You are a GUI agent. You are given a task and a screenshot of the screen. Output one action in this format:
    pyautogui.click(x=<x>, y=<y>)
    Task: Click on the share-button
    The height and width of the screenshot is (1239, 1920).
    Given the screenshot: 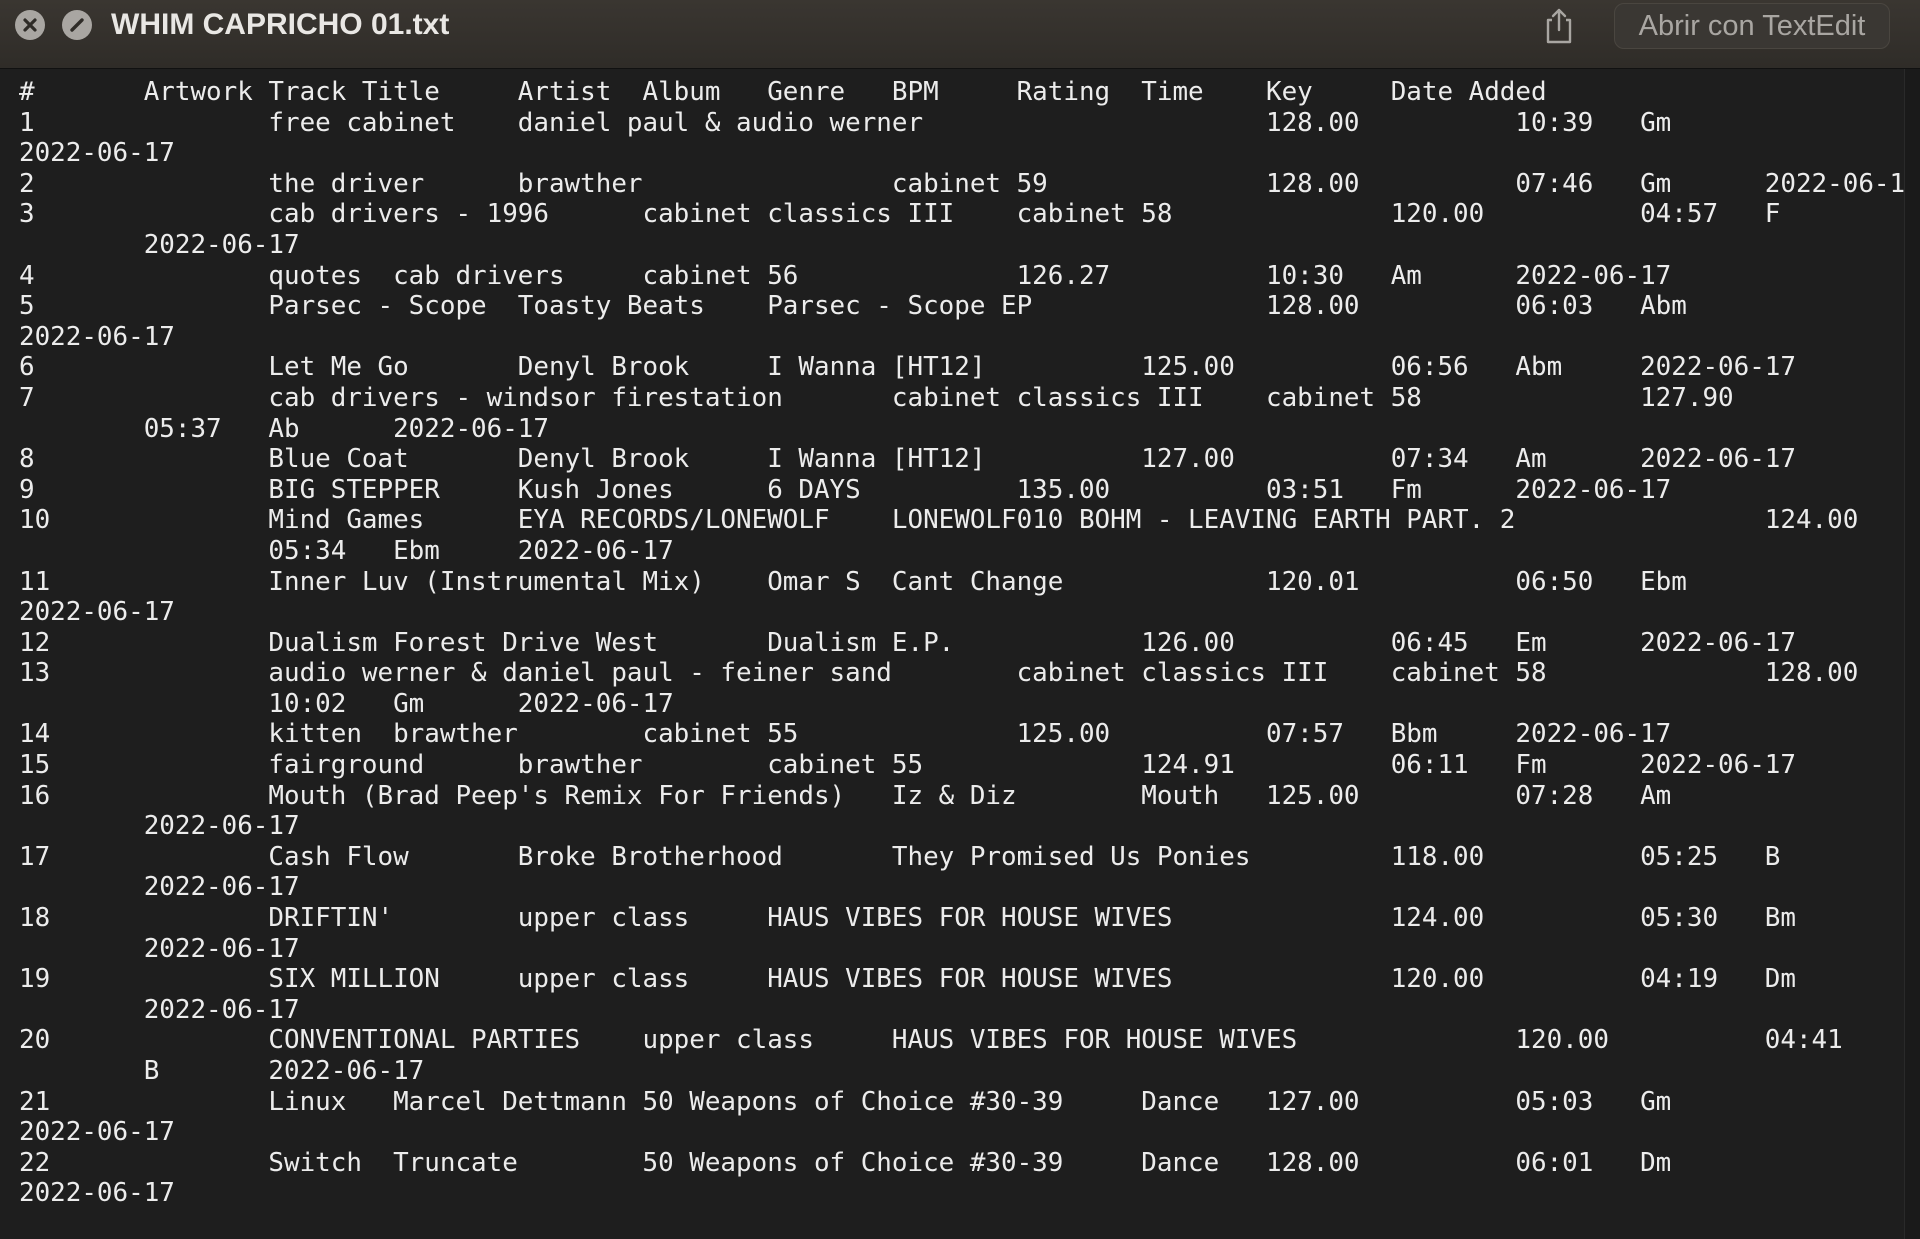 What is the action you would take?
    pyautogui.click(x=1559, y=25)
    